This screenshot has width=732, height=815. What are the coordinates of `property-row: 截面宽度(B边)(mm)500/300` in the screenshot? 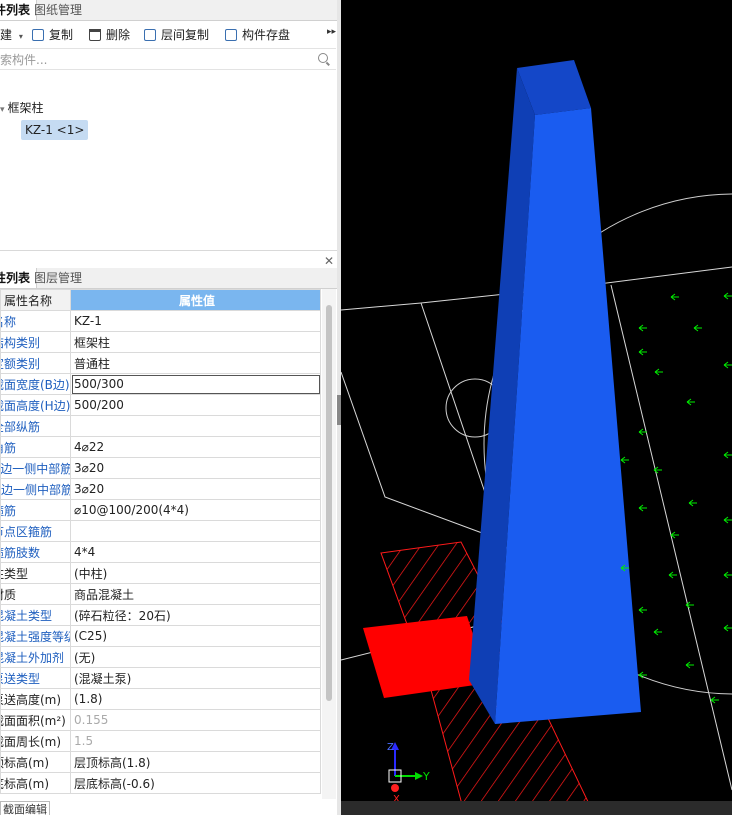 It's located at (160, 384).